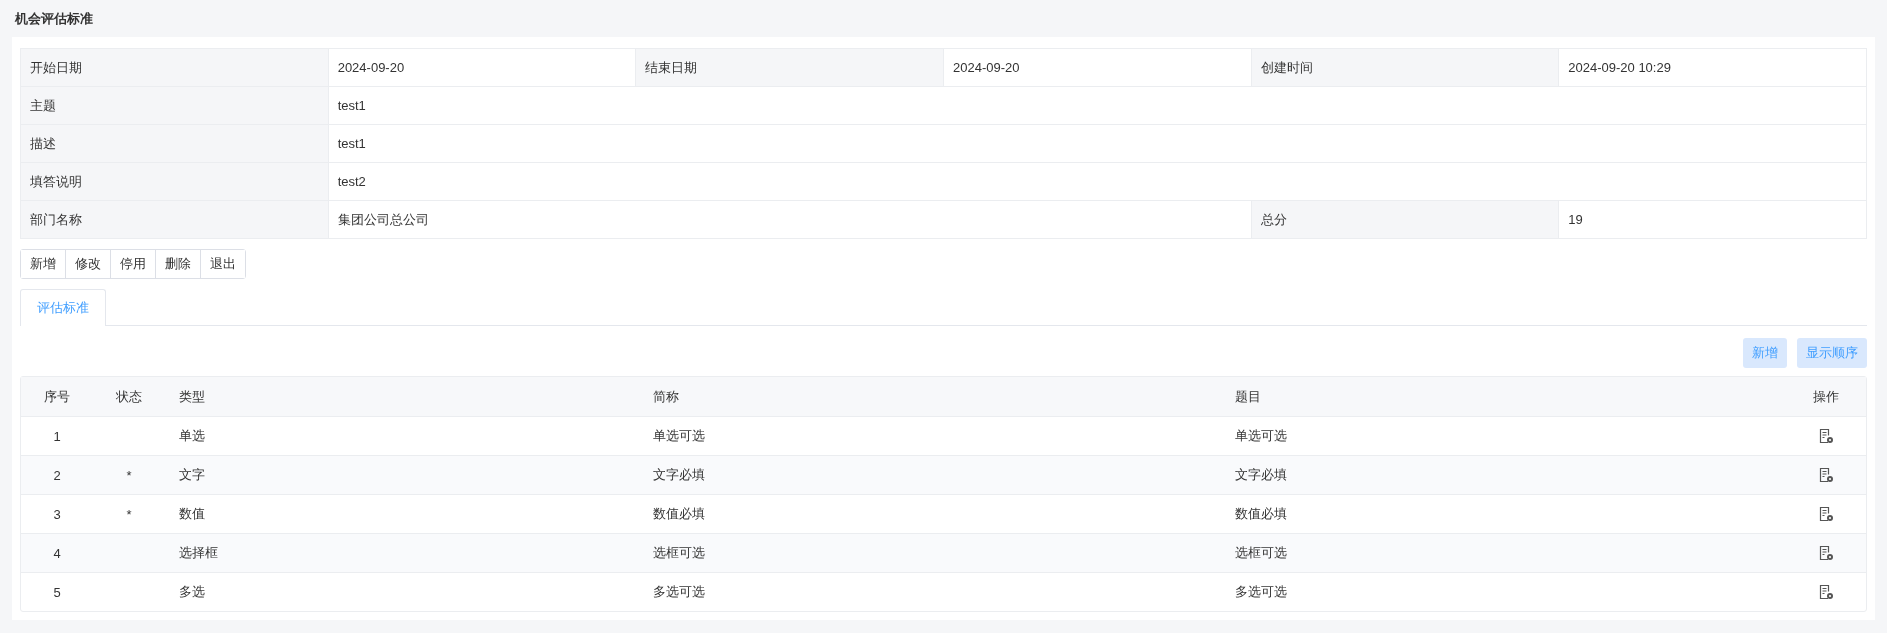  What do you see at coordinates (57, 514) in the screenshot?
I see `table-cell-text: 3` at bounding box center [57, 514].